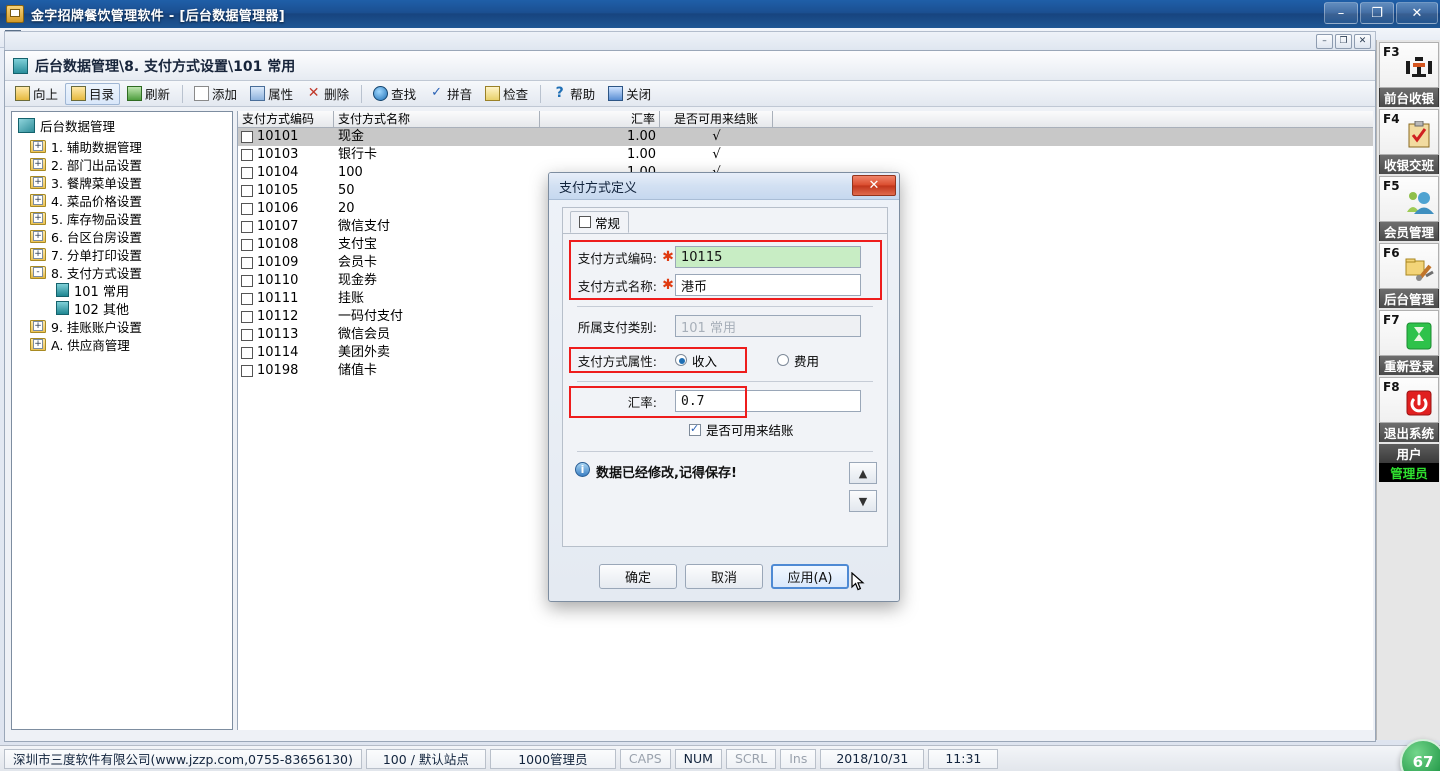 Image resolution: width=1440 pixels, height=771 pixels. Describe the element at coordinates (38, 272) in the screenshot. I see `collapse-icon: -` at that location.